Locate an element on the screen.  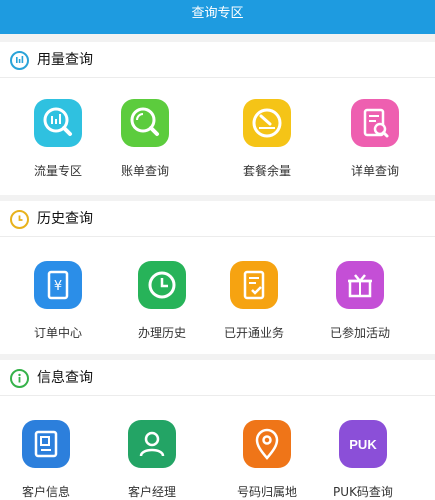
item-customer-manager: 客户经理 is located at coordinates (152, 460).